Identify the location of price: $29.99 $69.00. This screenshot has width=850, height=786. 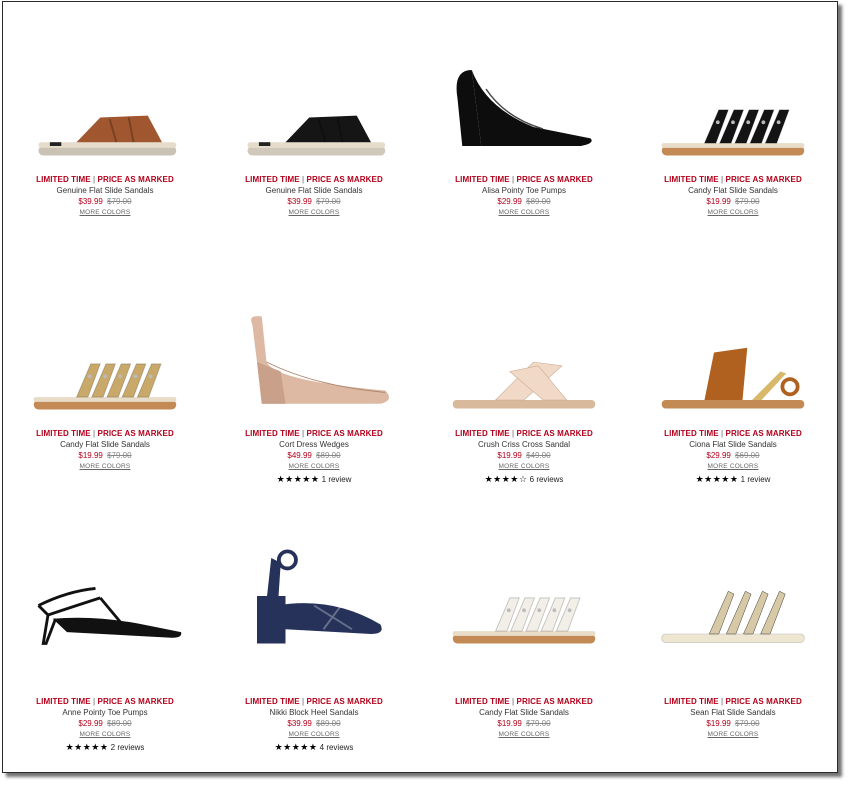
(733, 455).